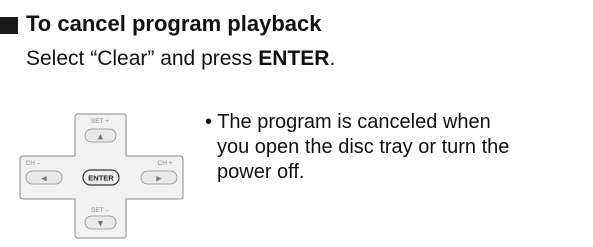  Describe the element at coordinates (101, 137) in the screenshot. I see `up-arrow-icon: ▲` at that location.